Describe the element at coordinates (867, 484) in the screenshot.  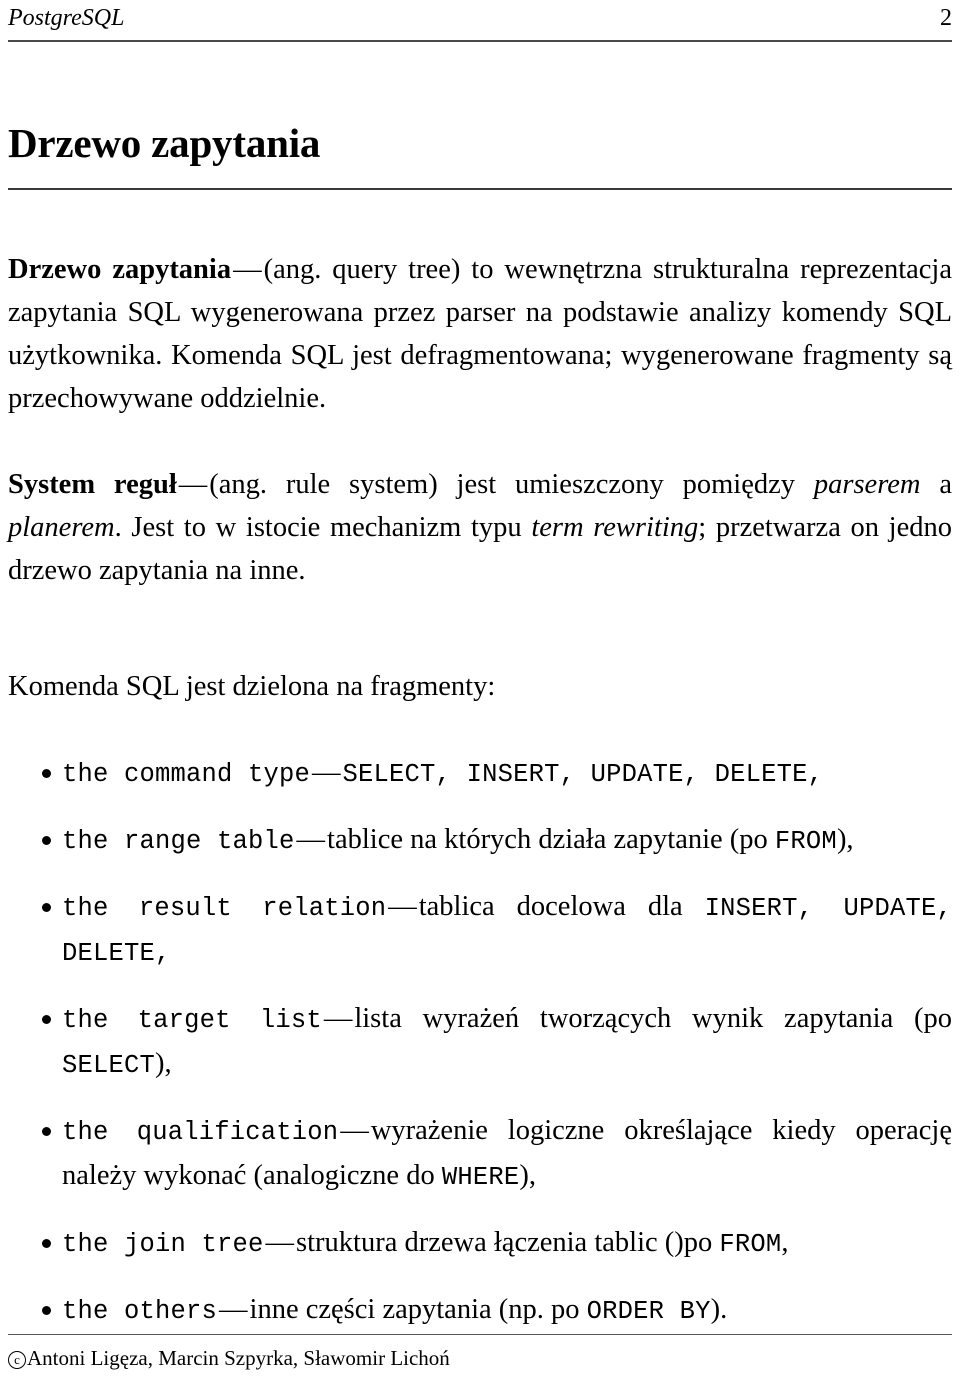
I see `emphasis-parserem: parserem` at that location.